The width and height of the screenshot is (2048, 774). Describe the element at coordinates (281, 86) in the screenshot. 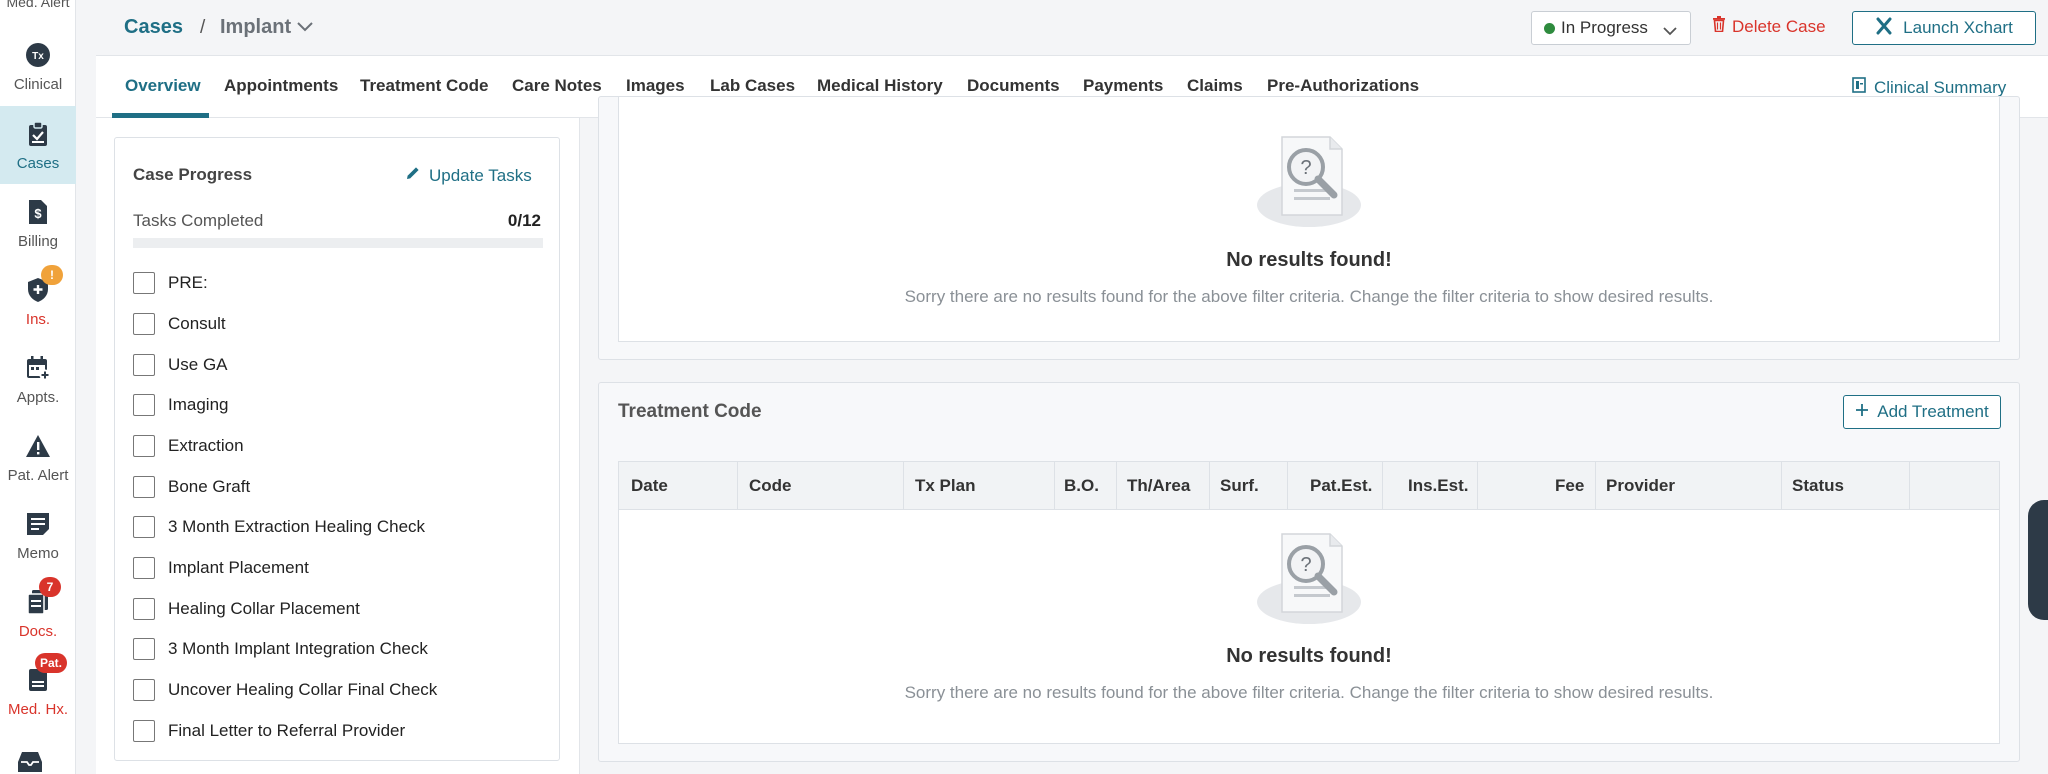

I see `tab-appointments: Appointments` at that location.